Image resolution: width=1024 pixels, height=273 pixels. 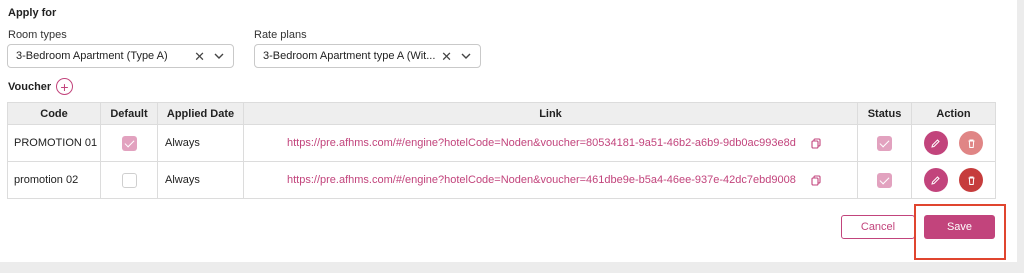 I want to click on column-header-code: Code, so click(x=54, y=113).